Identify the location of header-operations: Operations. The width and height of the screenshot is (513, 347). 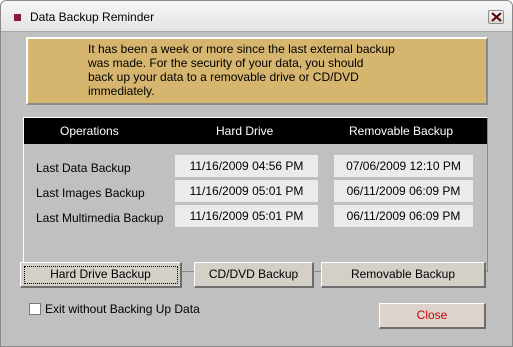
(89, 131).